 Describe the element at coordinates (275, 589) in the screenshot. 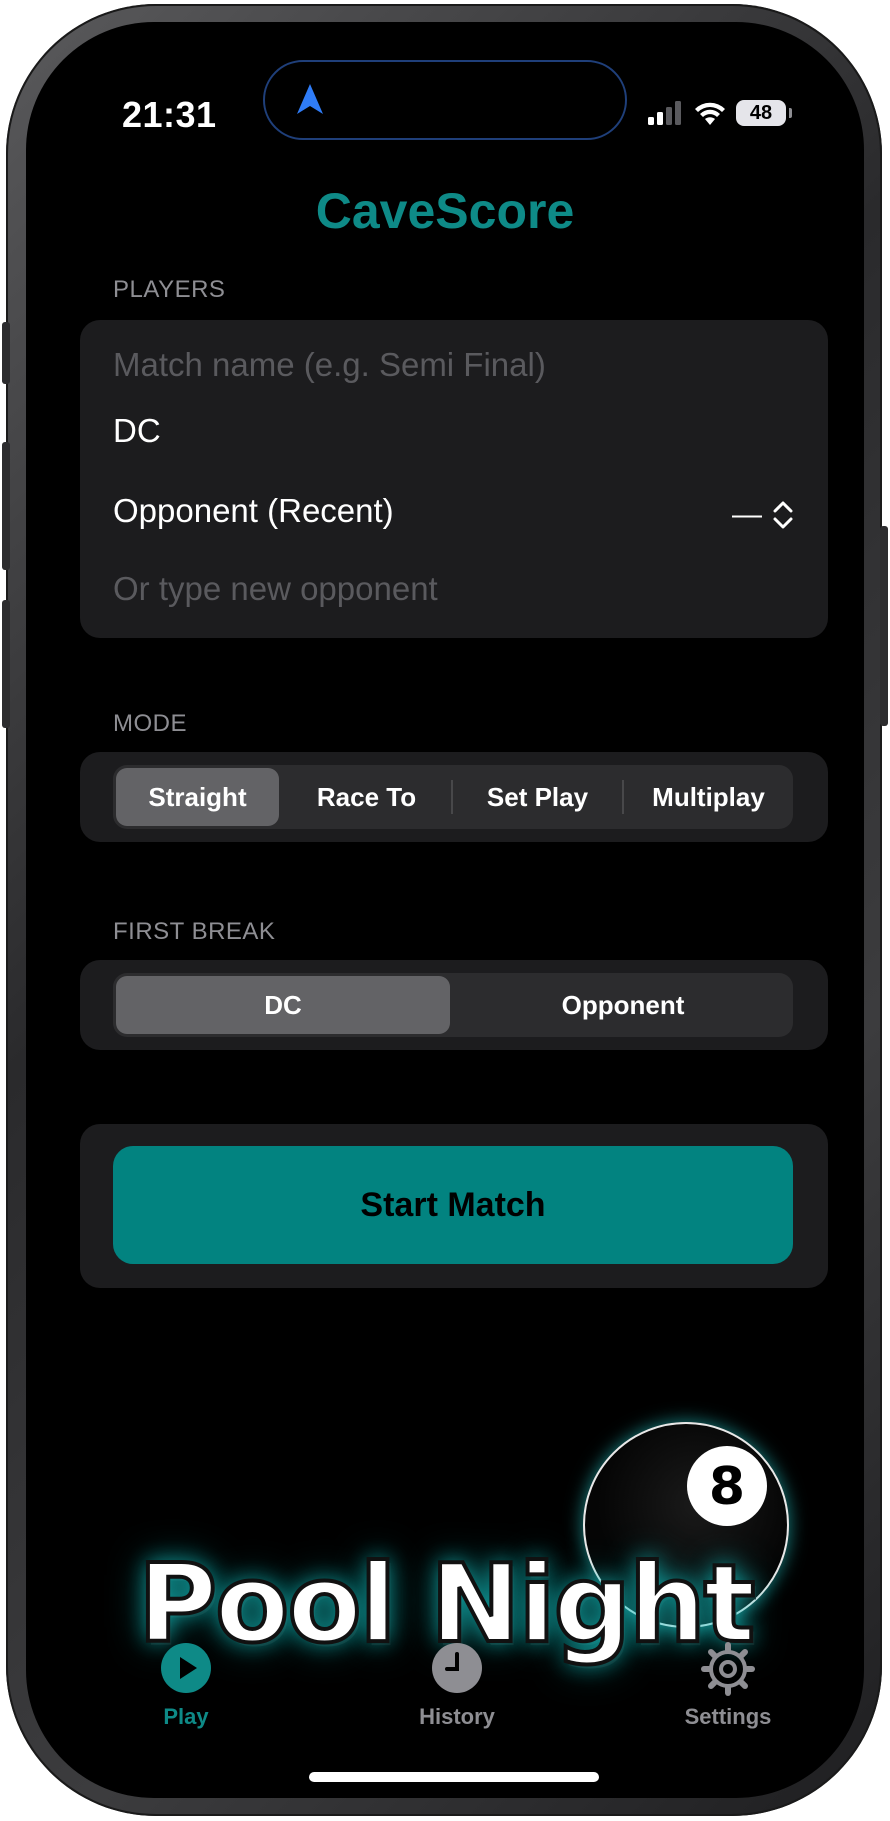

I see `new-opponent-input: Or type new opponent` at that location.